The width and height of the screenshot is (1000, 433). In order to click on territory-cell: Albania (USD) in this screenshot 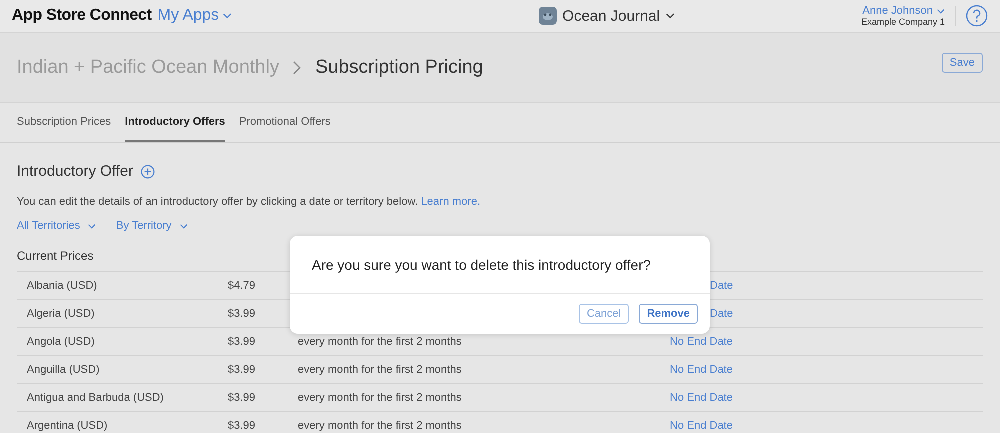, I will do `click(122, 286)`.